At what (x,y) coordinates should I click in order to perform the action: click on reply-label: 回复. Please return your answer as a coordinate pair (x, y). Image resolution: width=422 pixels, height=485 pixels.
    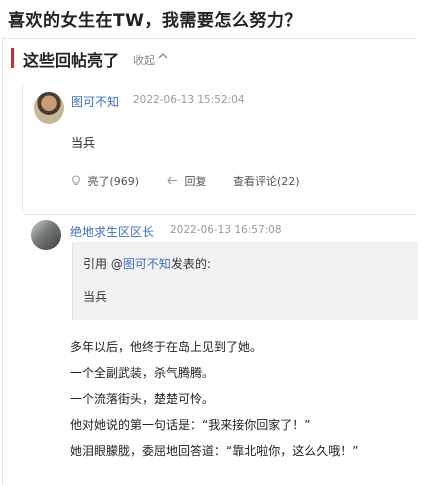
    Looking at the image, I should click on (195, 181).